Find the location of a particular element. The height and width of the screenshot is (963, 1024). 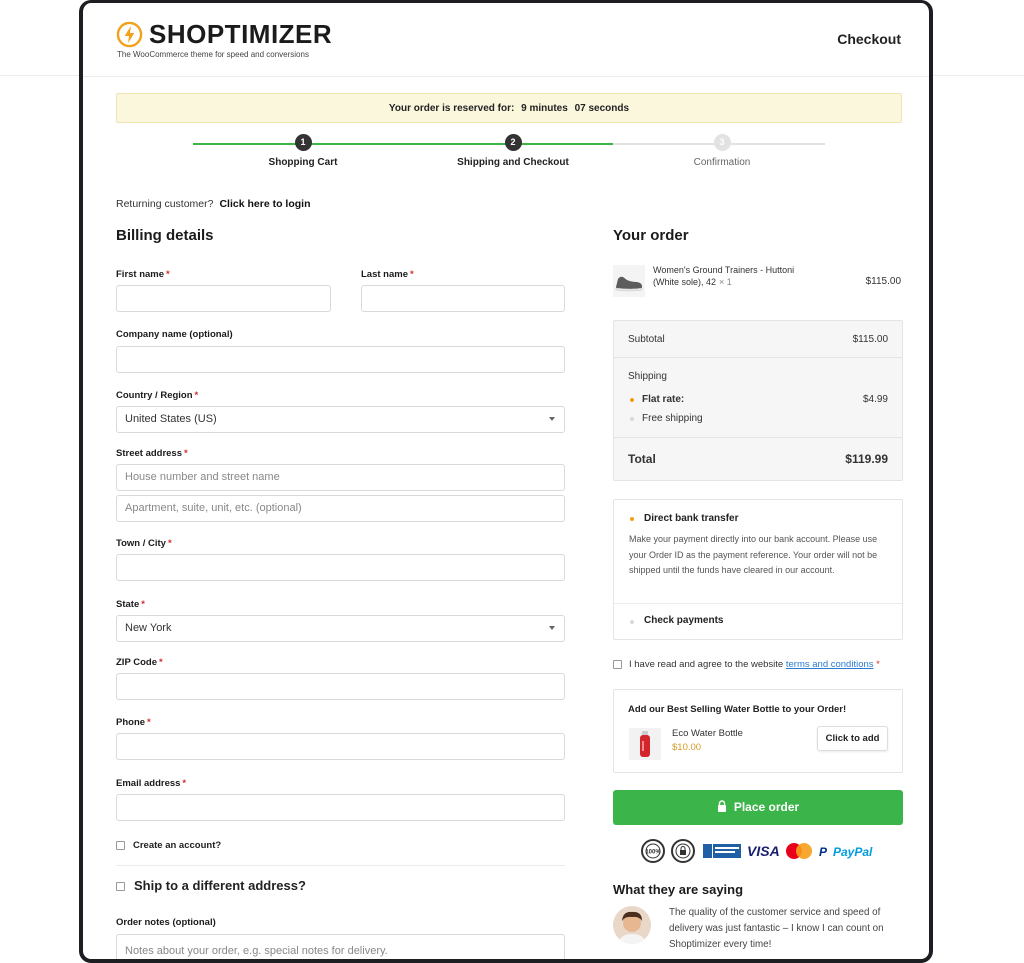

mastercard-icon is located at coordinates (799, 851).